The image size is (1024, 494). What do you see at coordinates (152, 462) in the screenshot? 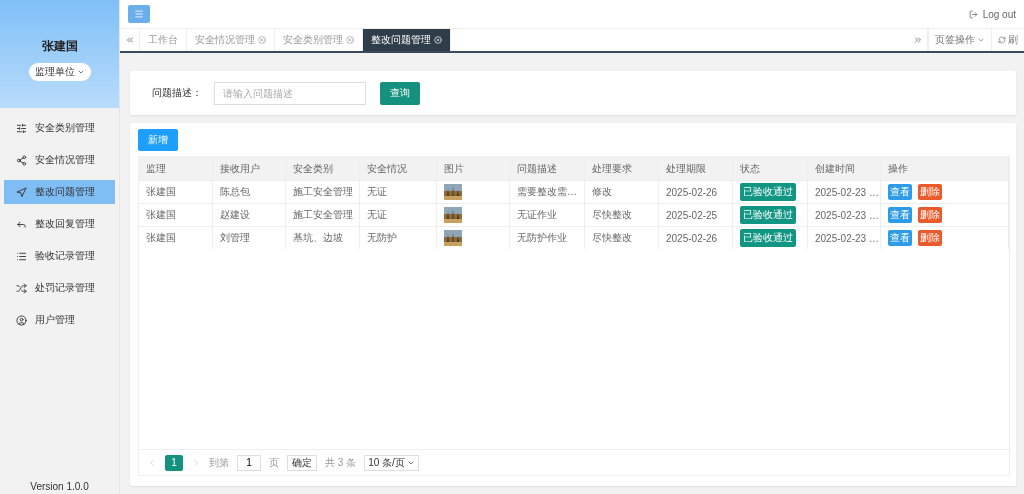
I see `previous-page-icon` at bounding box center [152, 462].